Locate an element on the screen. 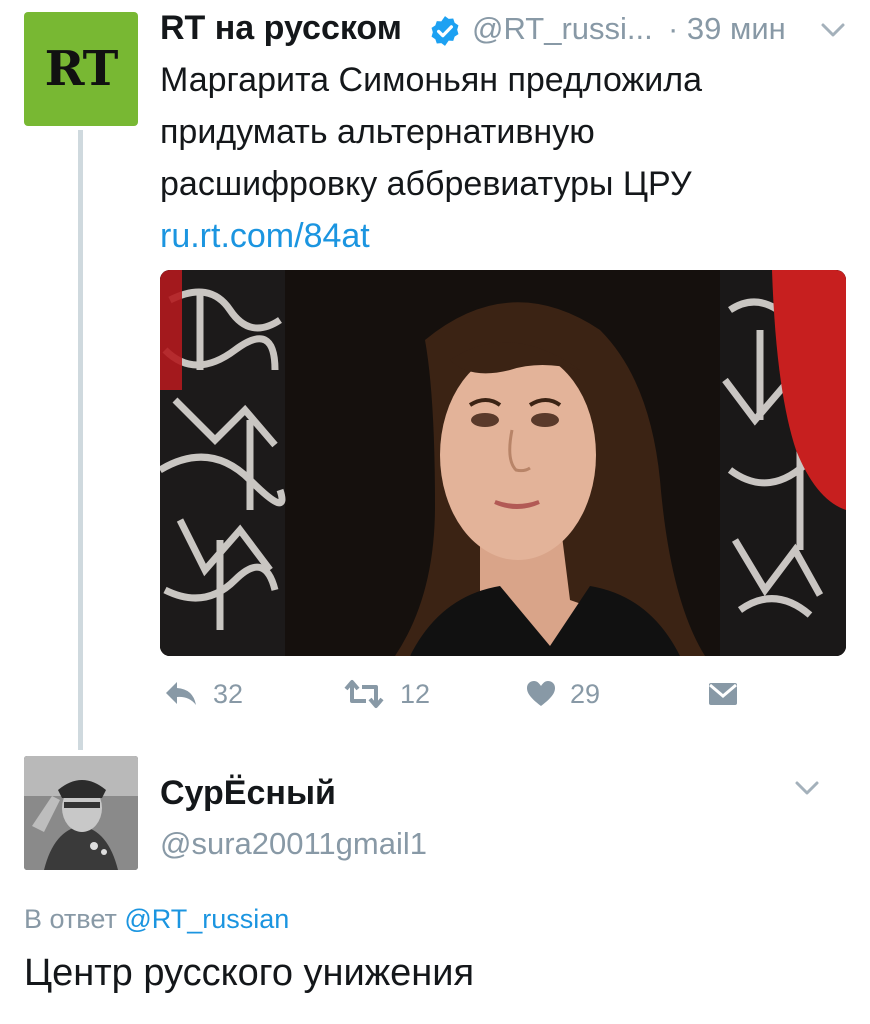 Image resolution: width=870 pixels, height=1024 pixels. reply-action: 32 is located at coordinates (203, 694).